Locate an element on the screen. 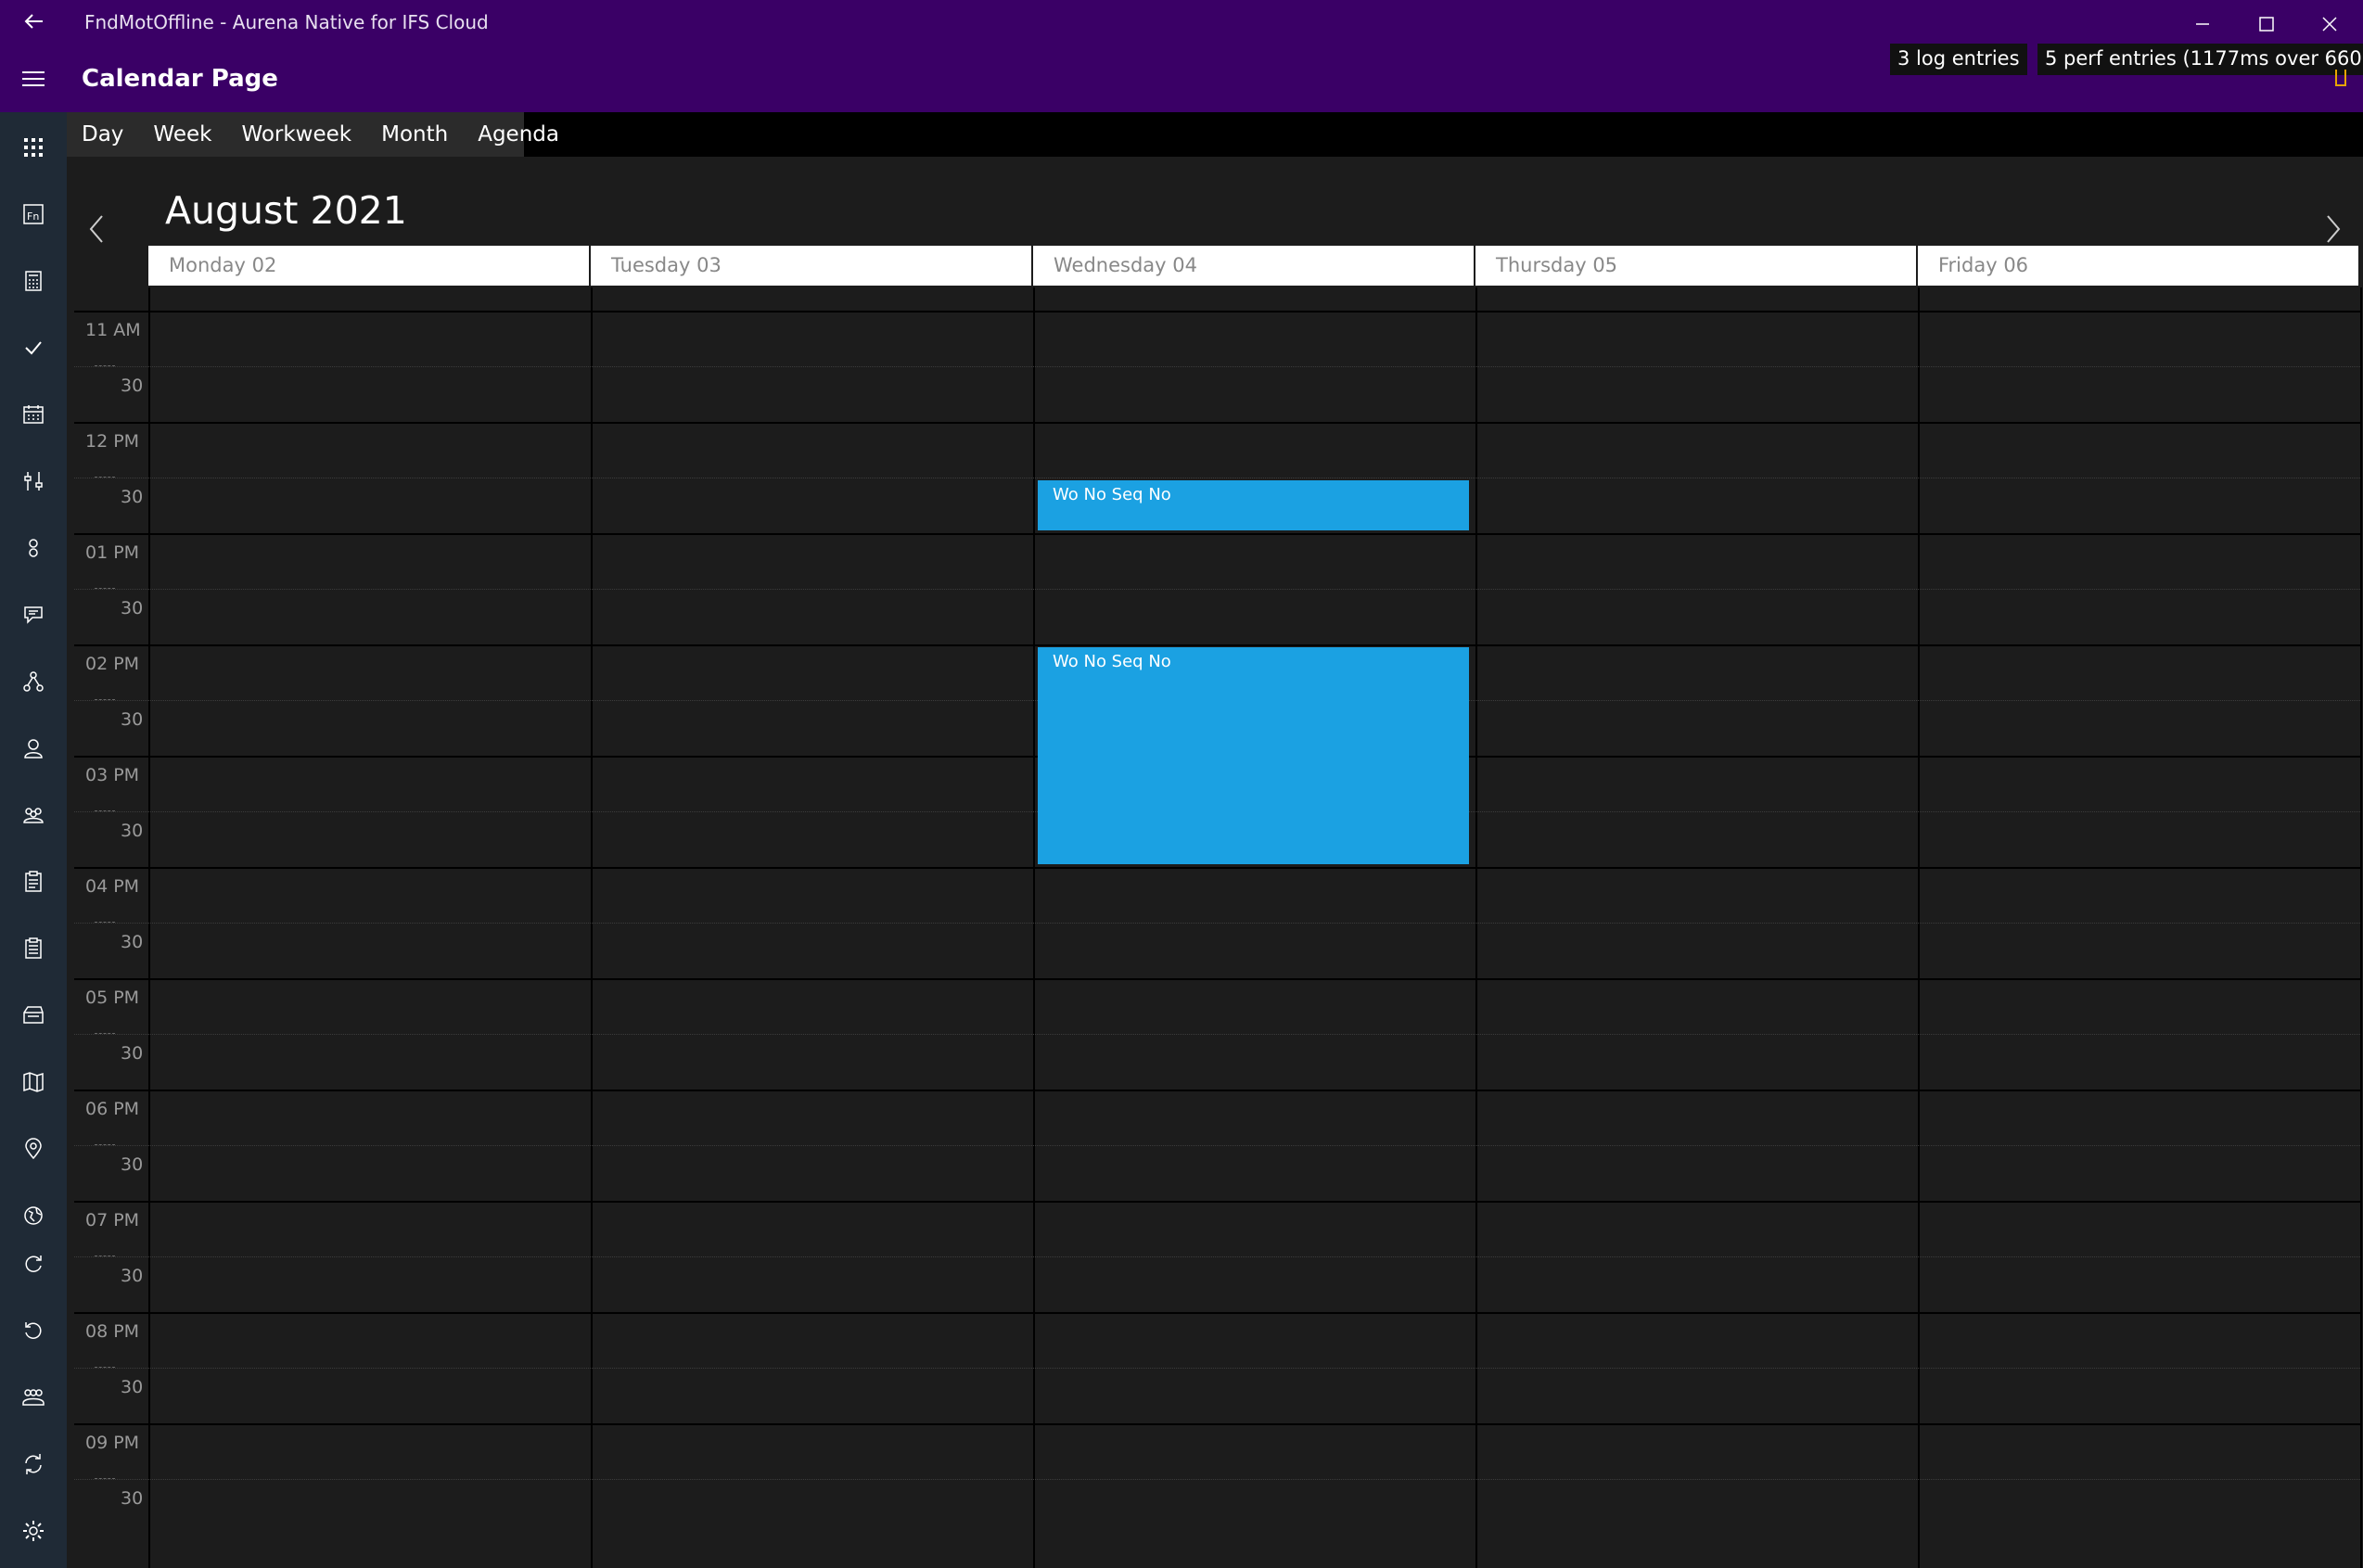 This screenshot has height=1568, width=2363. hamburger-menu-icon is located at coordinates (33, 79).